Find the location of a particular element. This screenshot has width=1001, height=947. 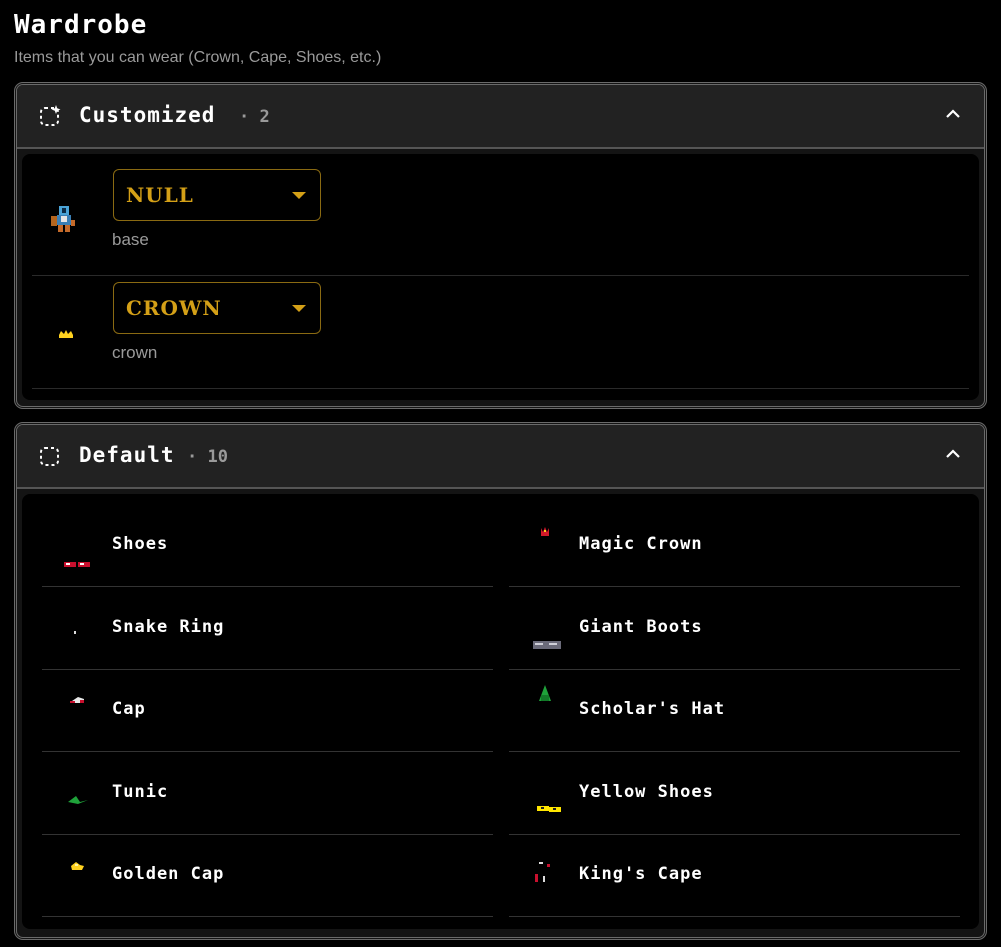

crown-sprite-icon is located at coordinates (66, 334).